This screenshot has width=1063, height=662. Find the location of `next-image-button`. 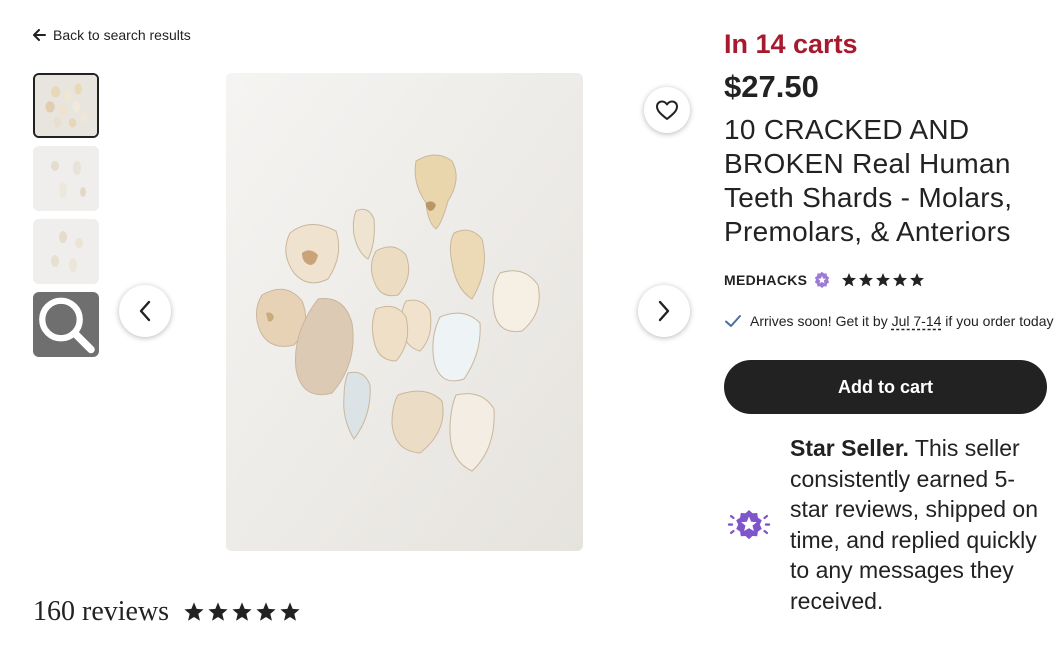

next-image-button is located at coordinates (664, 311).